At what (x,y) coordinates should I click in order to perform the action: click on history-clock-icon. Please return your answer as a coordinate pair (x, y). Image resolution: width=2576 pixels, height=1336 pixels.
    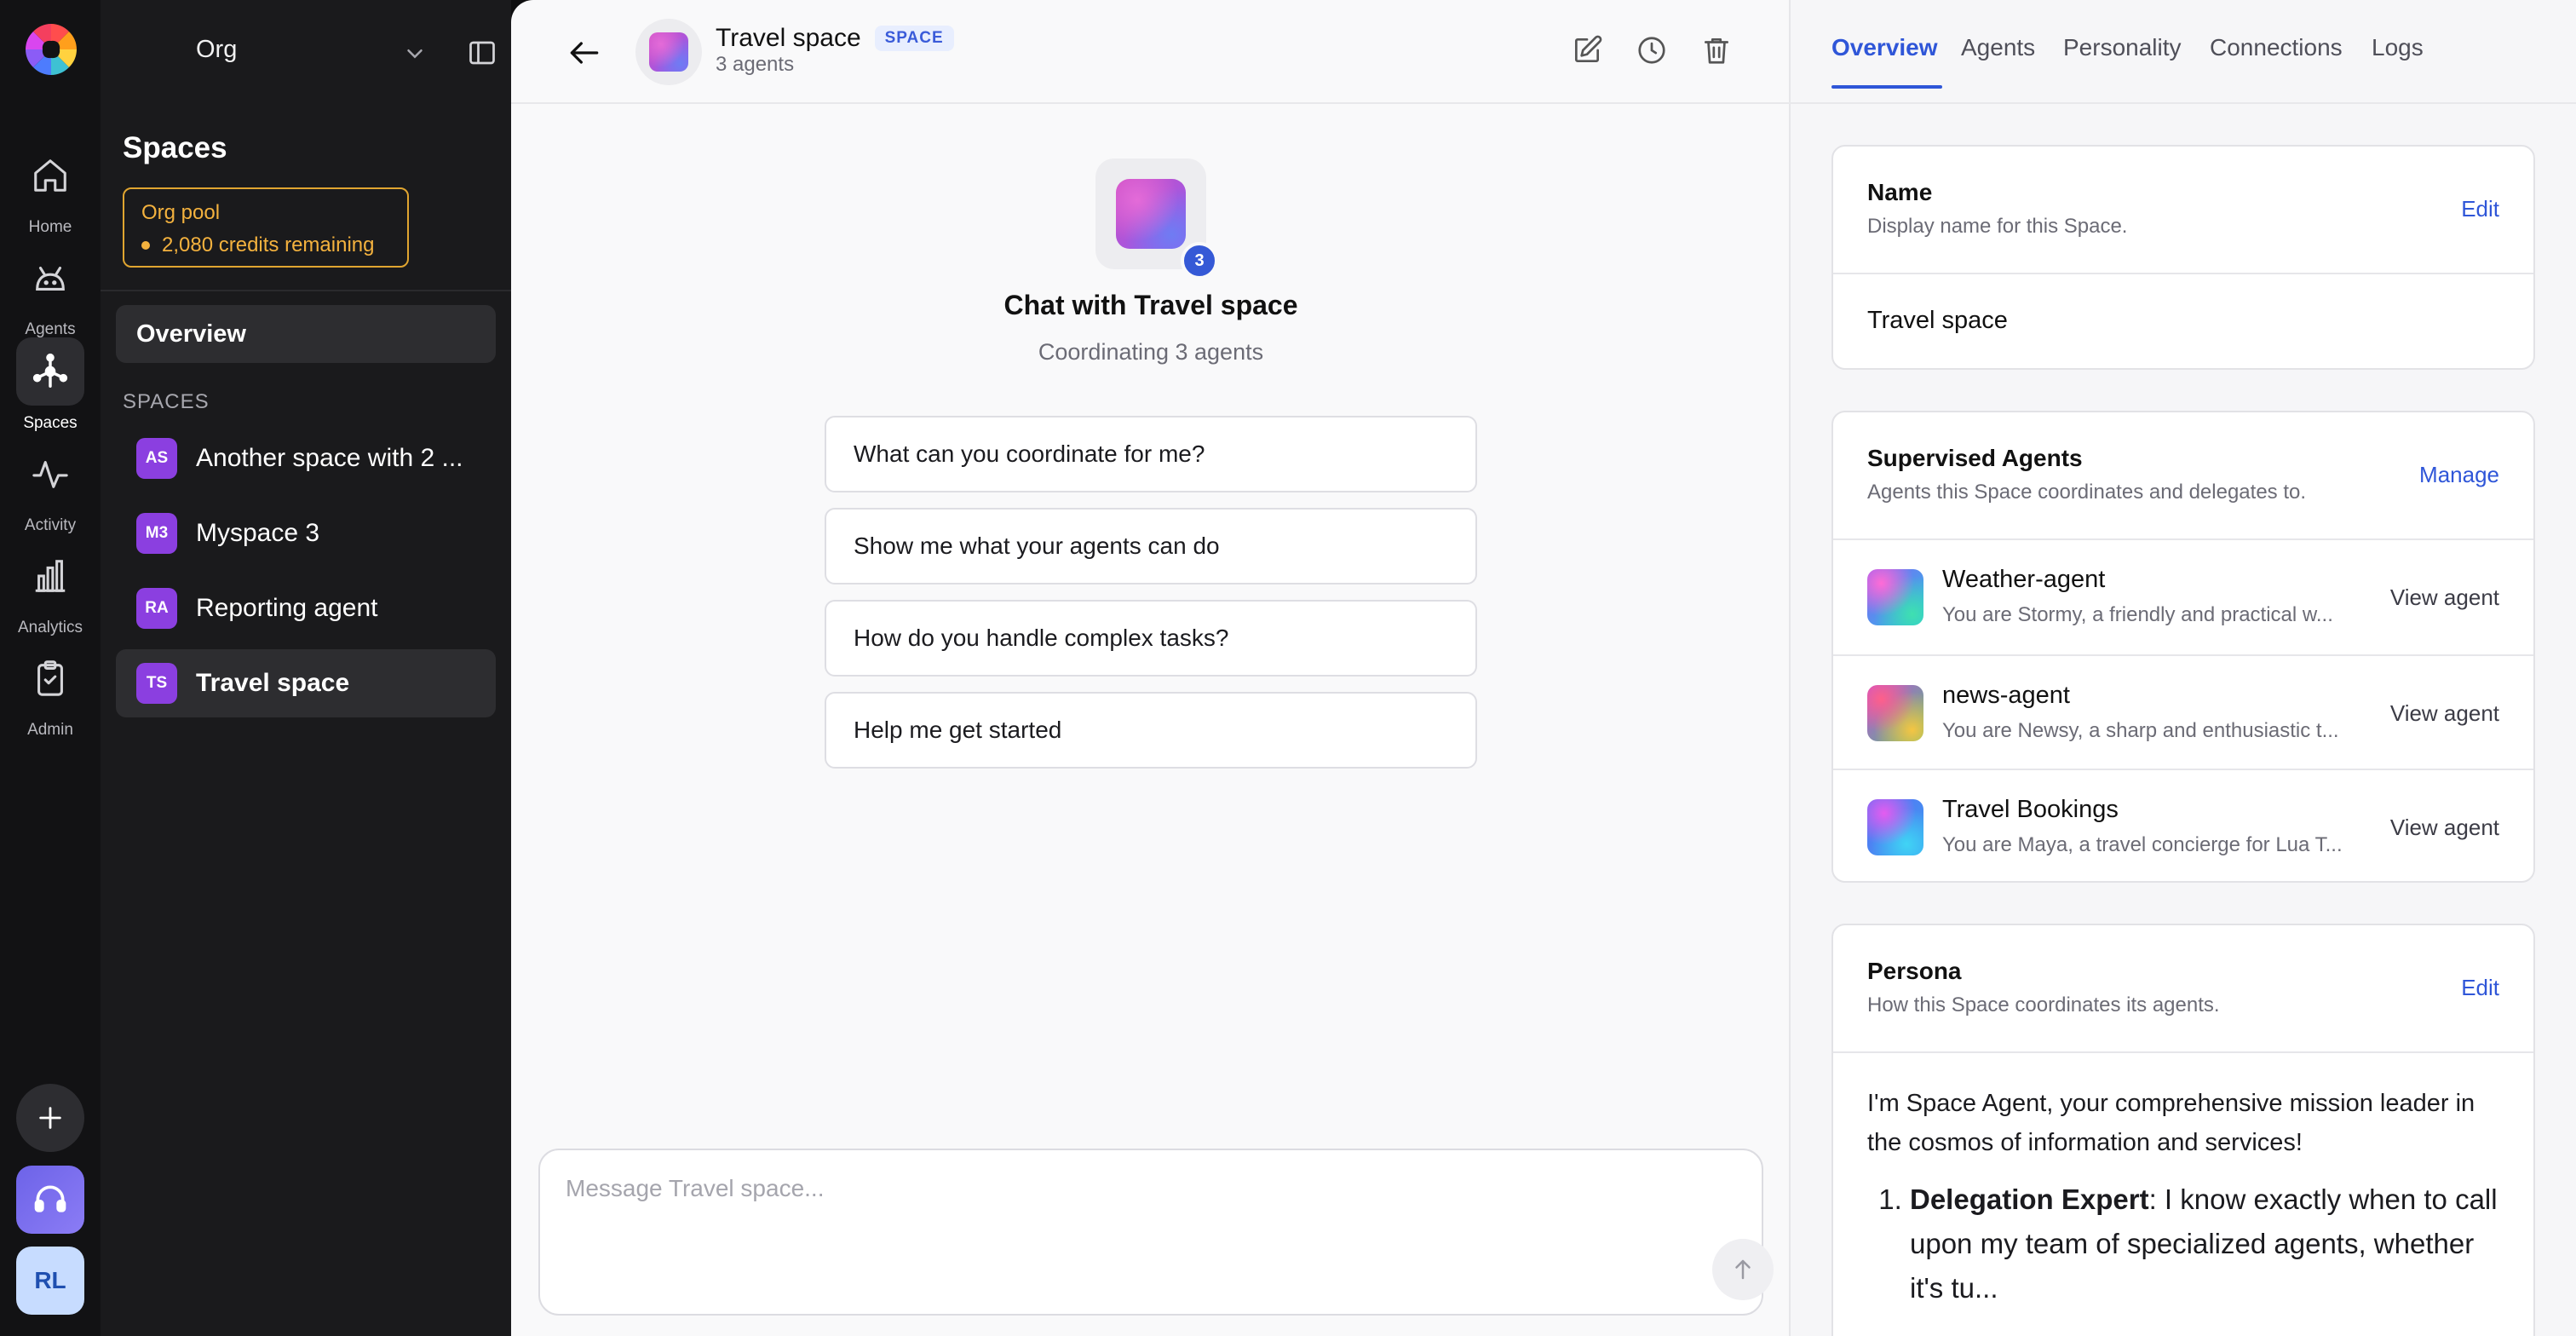
    Looking at the image, I should click on (1652, 50).